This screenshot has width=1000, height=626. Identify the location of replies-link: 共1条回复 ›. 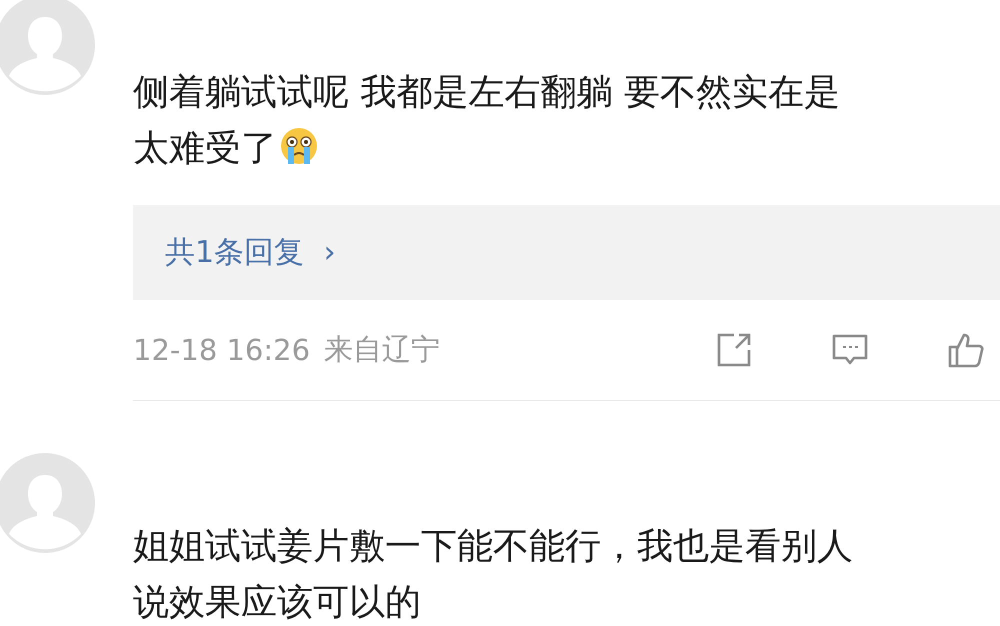
(566, 252).